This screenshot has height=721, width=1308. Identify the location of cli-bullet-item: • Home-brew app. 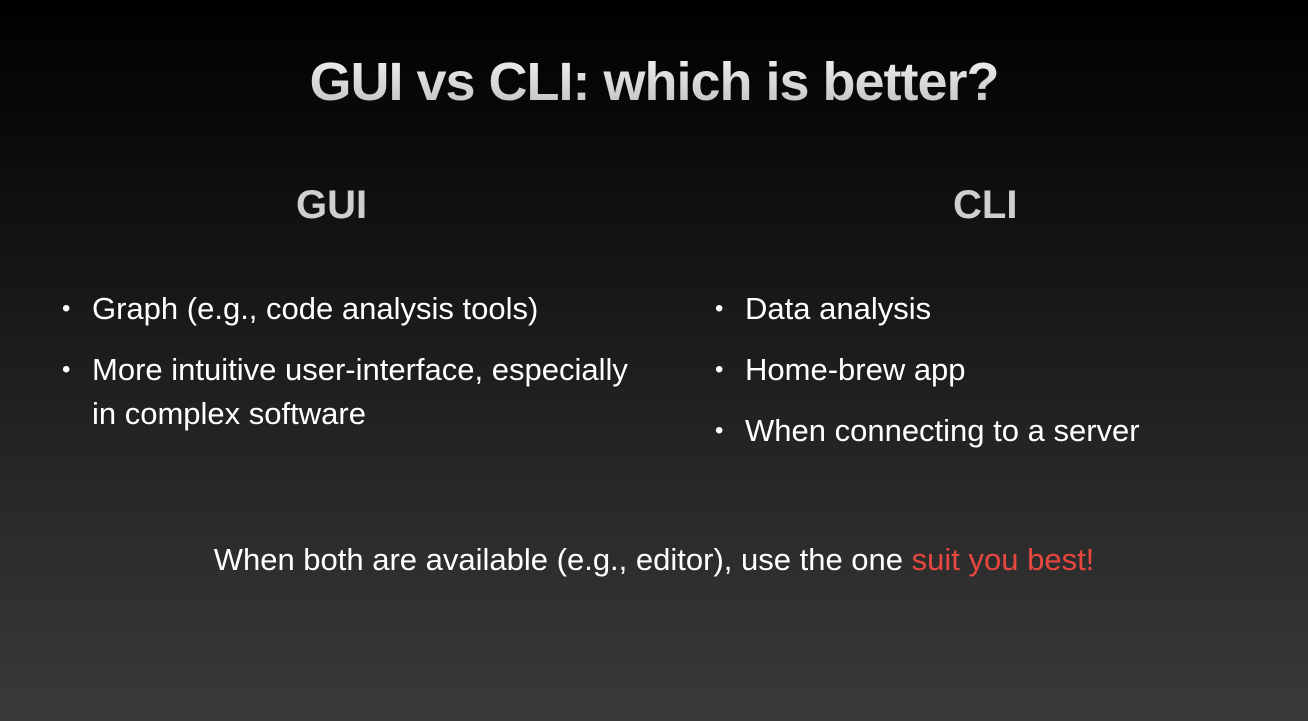
(993, 370).